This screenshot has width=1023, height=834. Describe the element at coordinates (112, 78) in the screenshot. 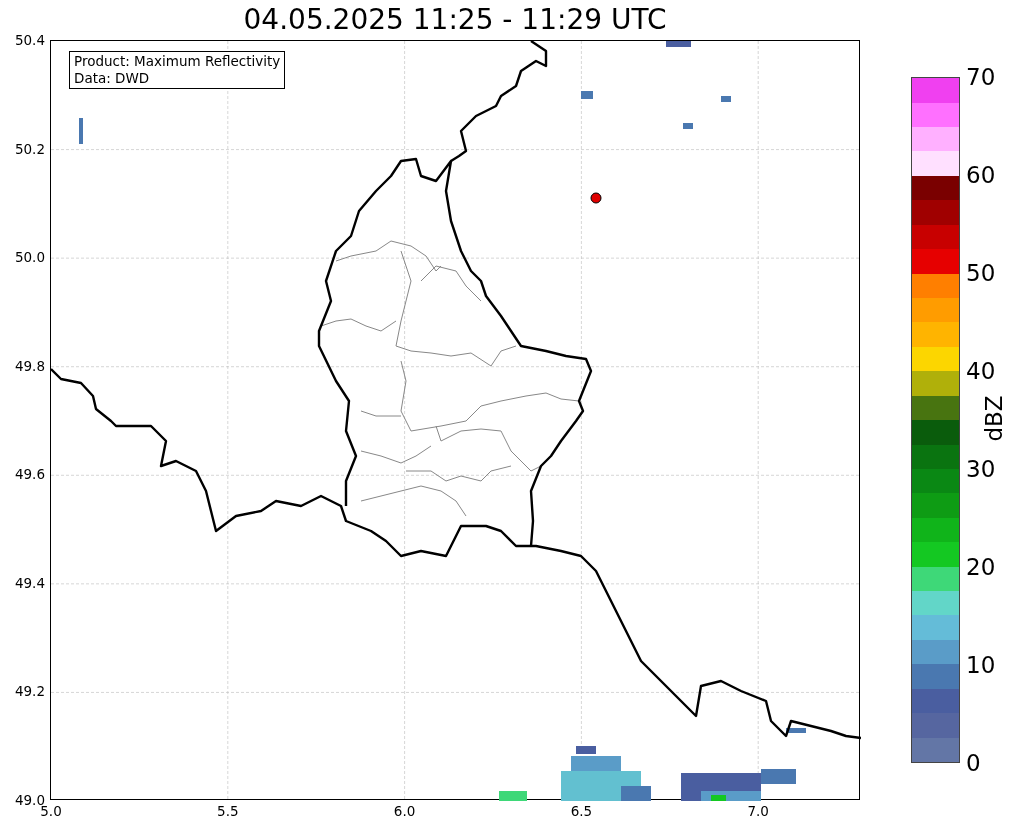

I see `annotation-text: Data: DWD` at that location.